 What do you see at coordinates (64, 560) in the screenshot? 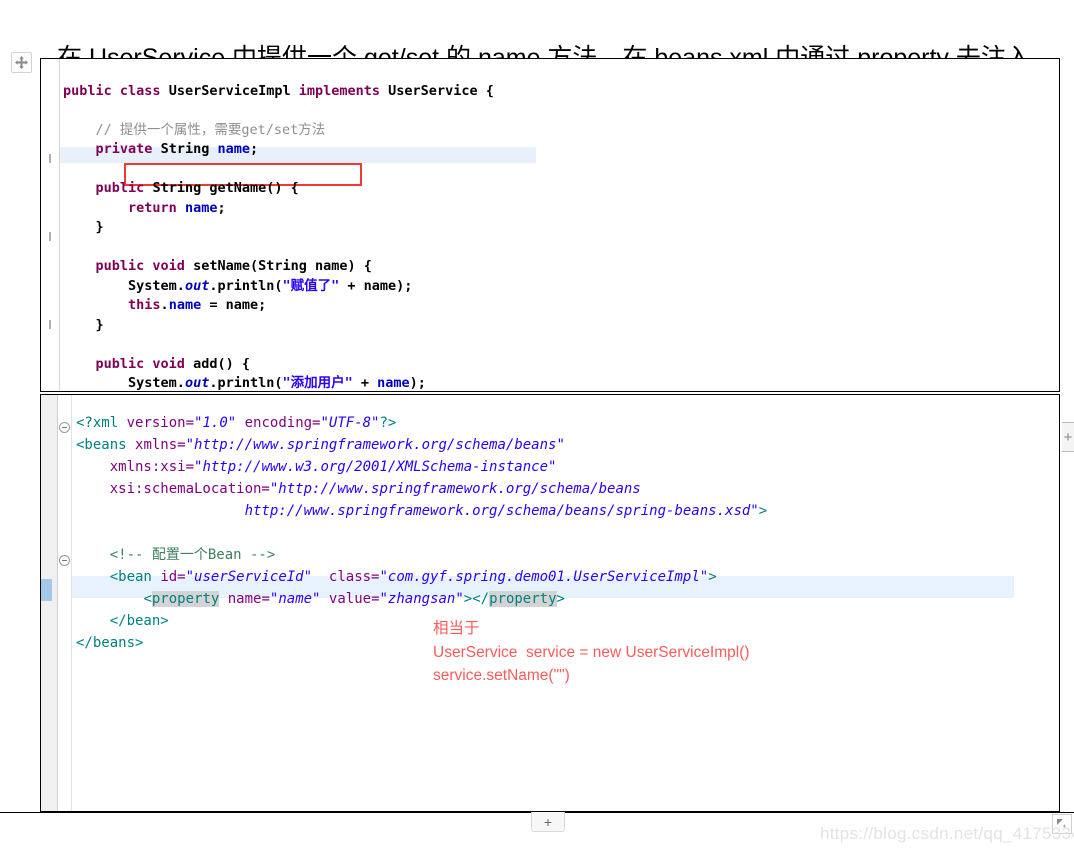
I see `fold-toggle-bean` at bounding box center [64, 560].